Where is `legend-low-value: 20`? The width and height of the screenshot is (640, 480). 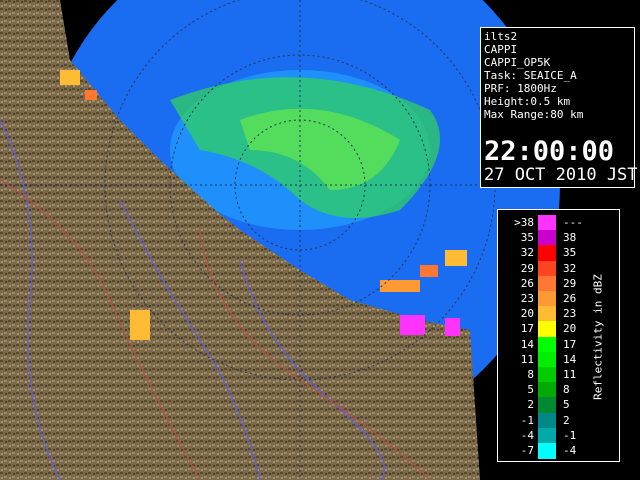
legend-low-value: 20 is located at coordinates (527, 314).